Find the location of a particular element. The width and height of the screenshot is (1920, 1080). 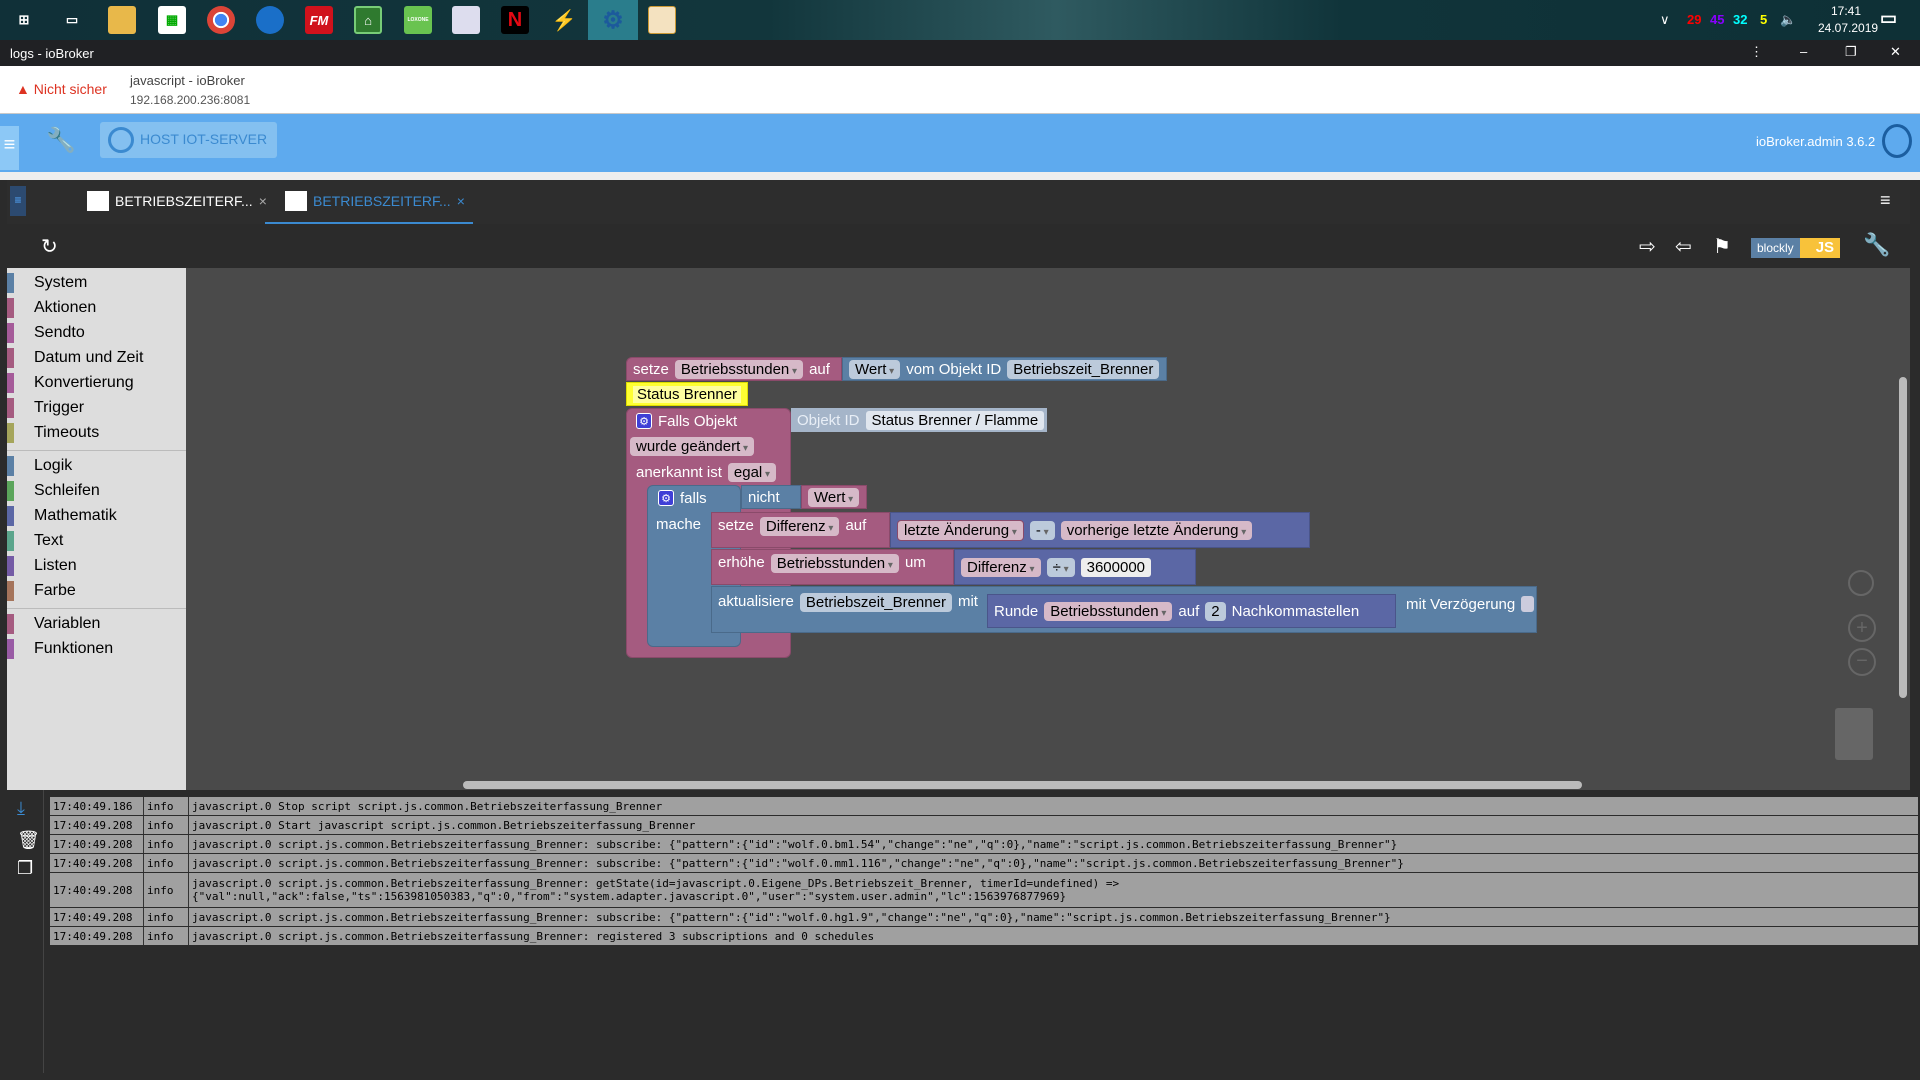

toolbox-category-timeouts: Timeouts is located at coordinates (96, 433).